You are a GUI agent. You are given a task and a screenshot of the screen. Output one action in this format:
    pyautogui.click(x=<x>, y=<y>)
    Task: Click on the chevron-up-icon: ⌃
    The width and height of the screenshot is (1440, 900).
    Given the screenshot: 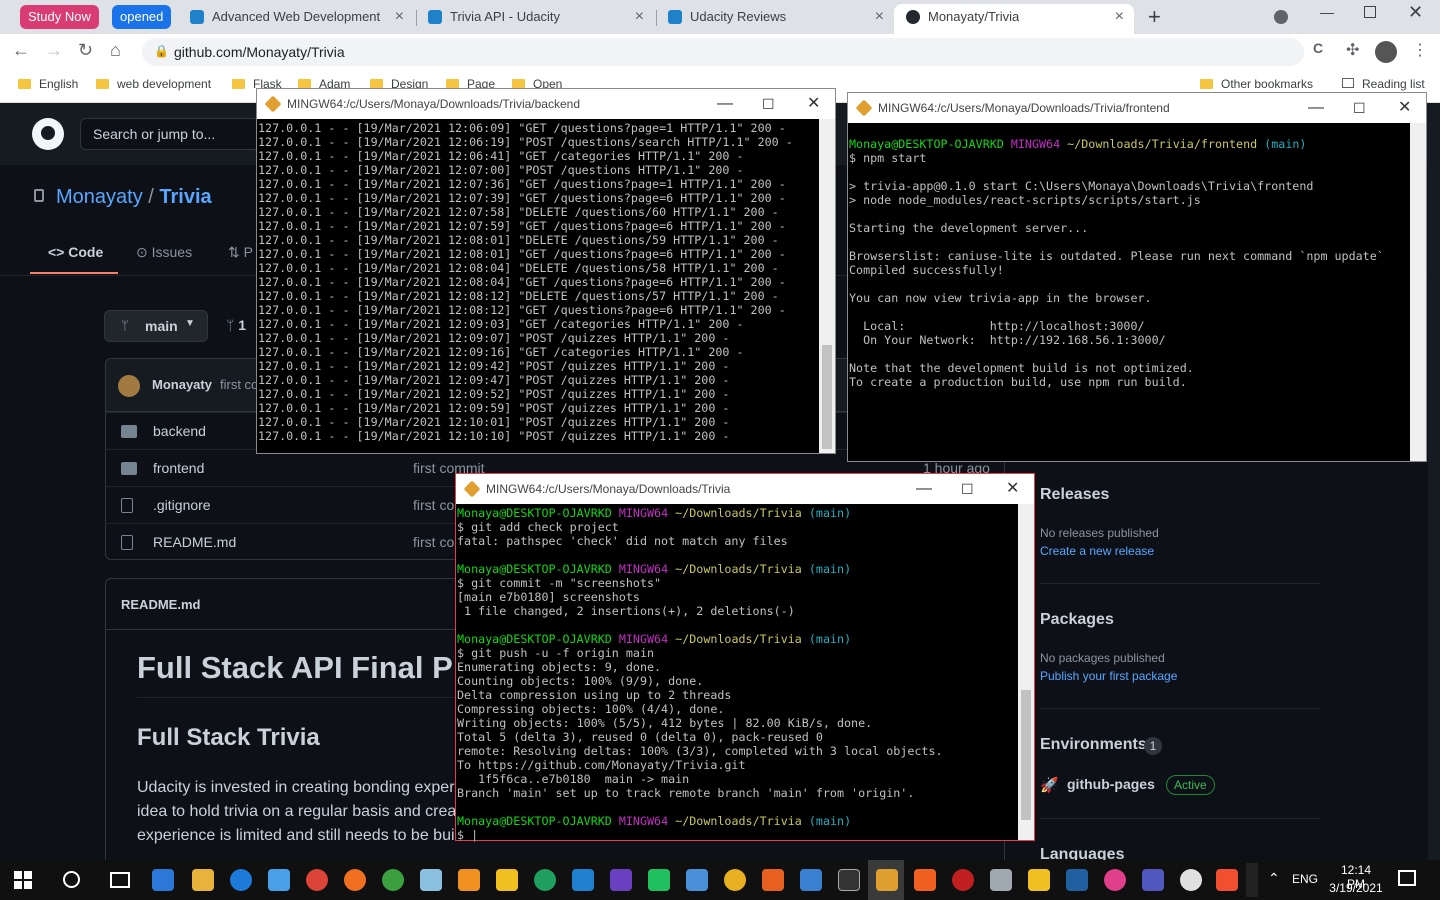 What is the action you would take?
    pyautogui.click(x=1274, y=878)
    